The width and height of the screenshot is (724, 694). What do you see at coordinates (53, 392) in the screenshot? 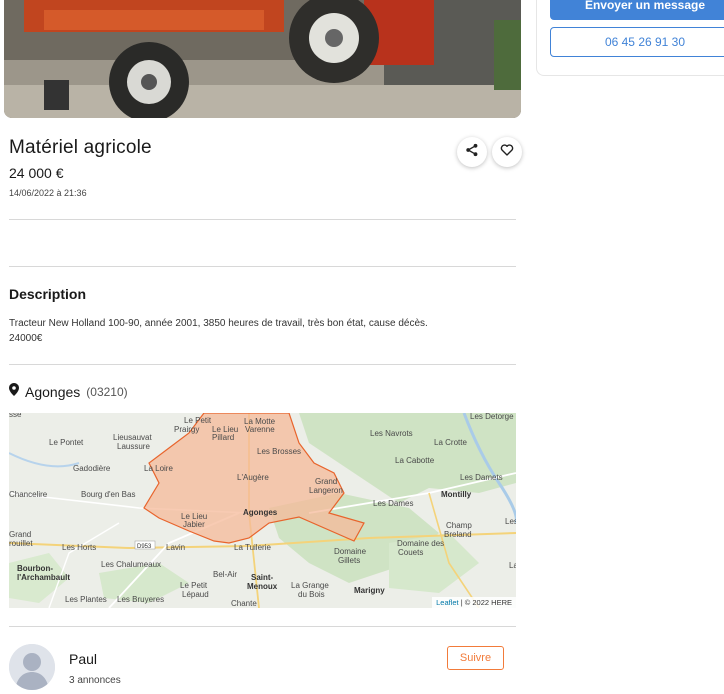
I see `location-city: Agonges` at bounding box center [53, 392].